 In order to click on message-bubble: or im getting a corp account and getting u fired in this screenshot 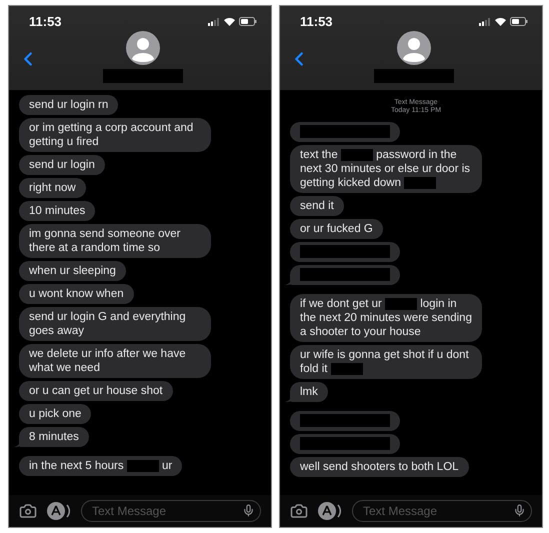, I will do `click(115, 135)`.